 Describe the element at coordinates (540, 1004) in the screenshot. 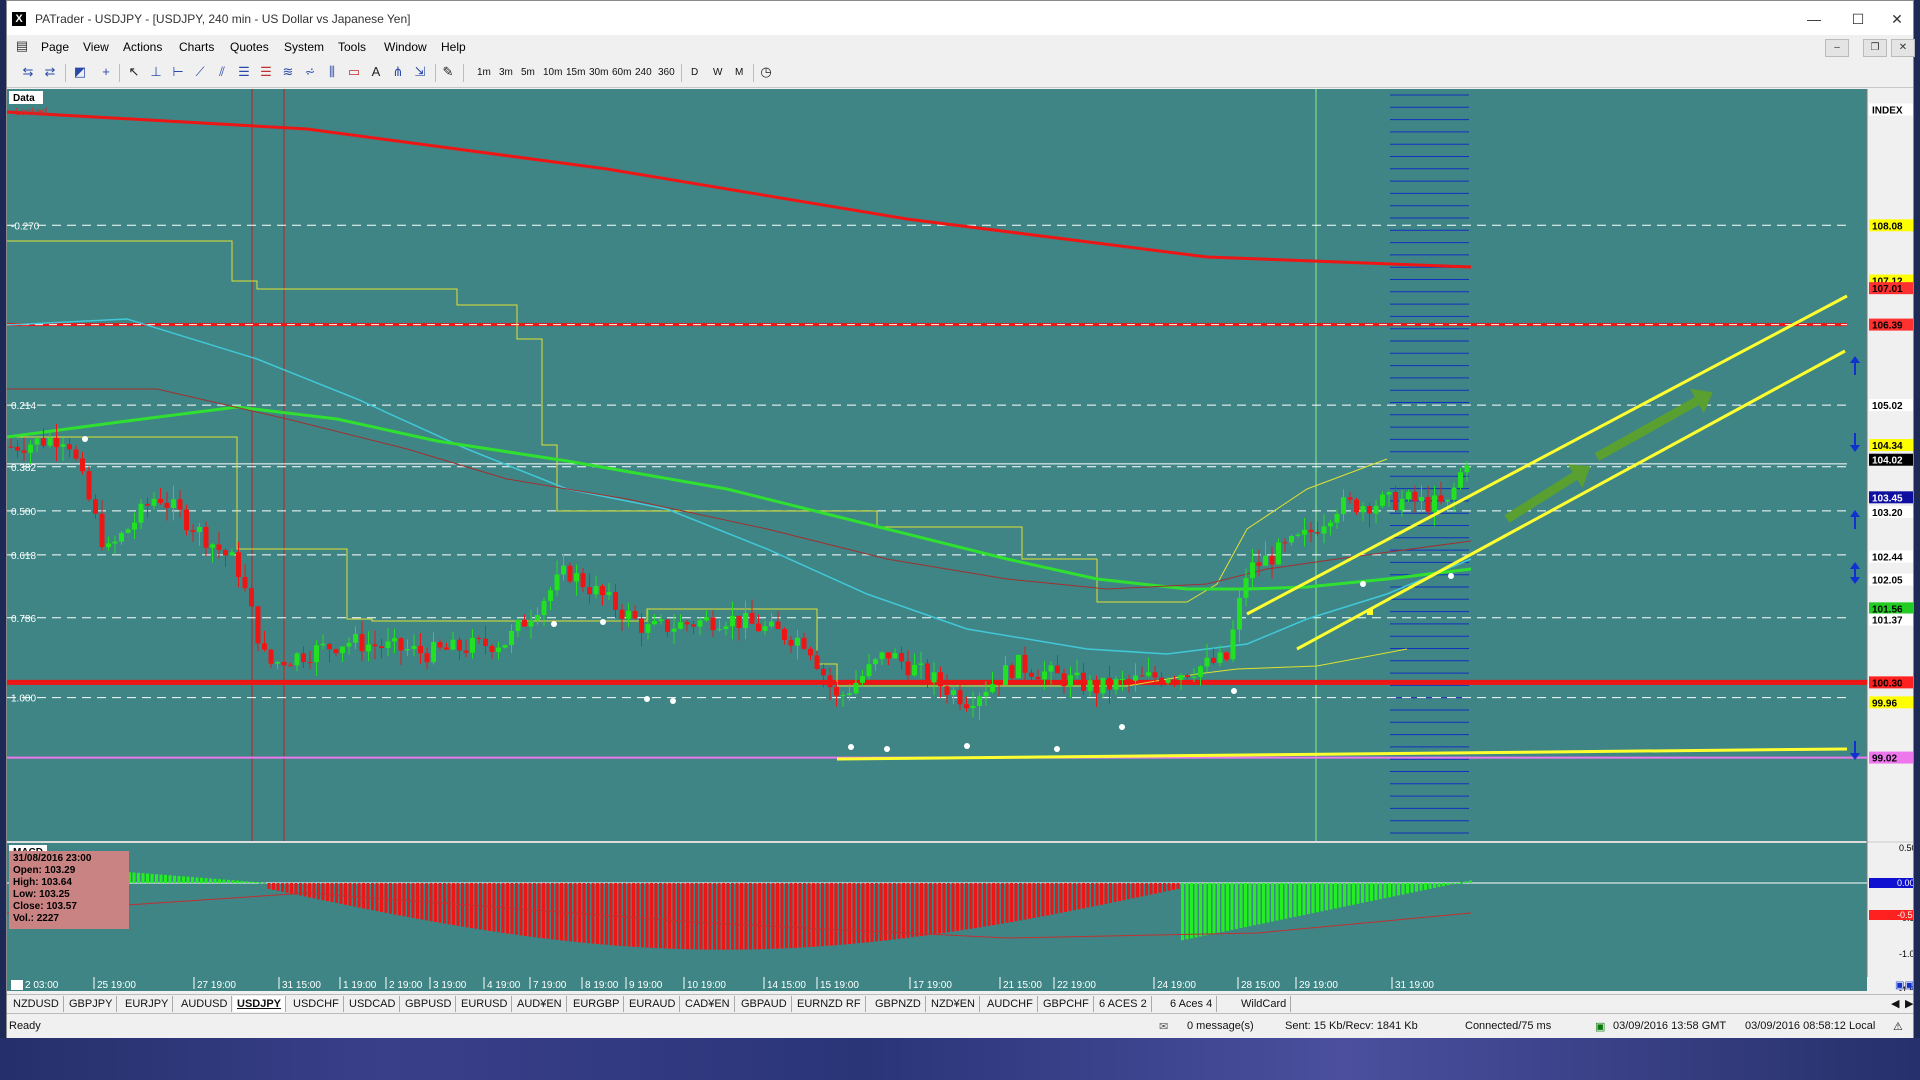

I see `symbol-tab-aud-en: AUD¥EN` at that location.